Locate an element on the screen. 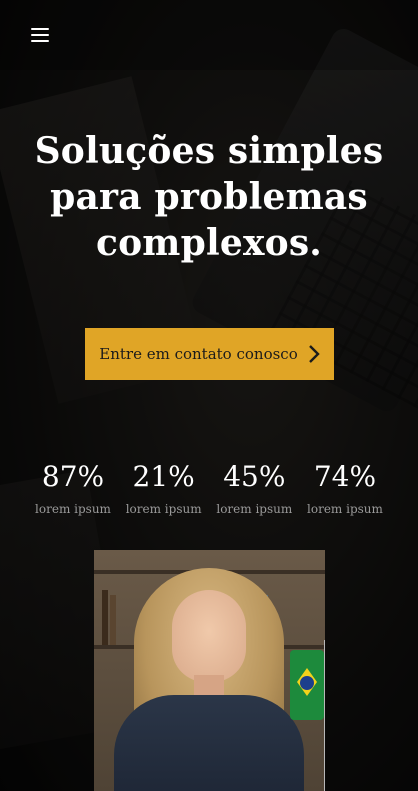 This screenshot has height=791, width=418. stat-value: 45% is located at coordinates (254, 476).